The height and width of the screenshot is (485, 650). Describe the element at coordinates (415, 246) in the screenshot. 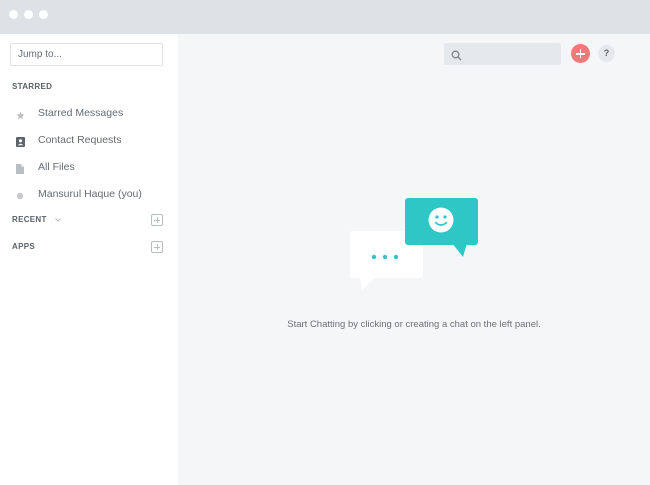

I see `chat-illustration` at that location.